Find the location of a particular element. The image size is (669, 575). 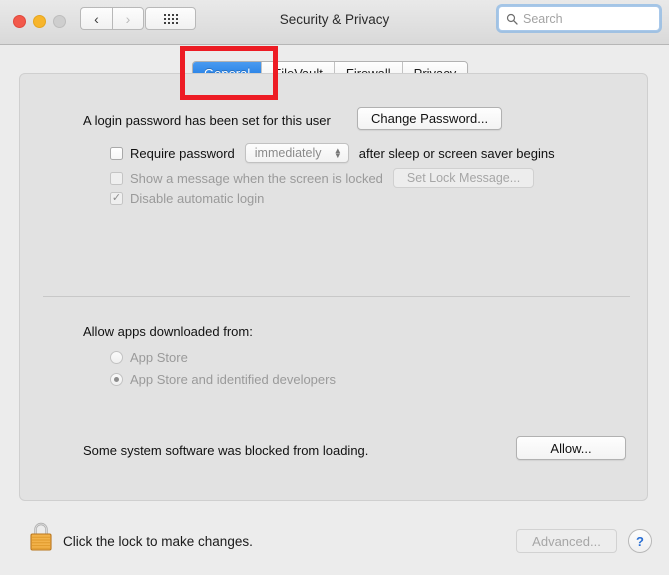

require-password-delay-select: immediately ▲ ▼ is located at coordinates (296, 153).